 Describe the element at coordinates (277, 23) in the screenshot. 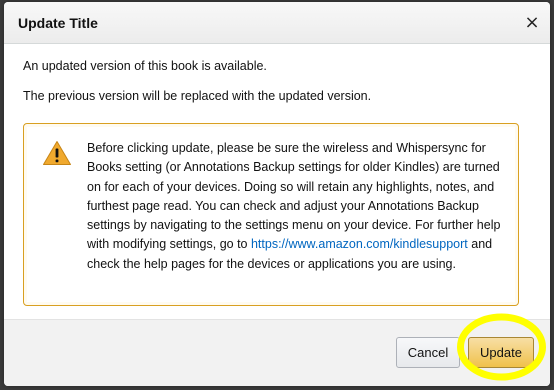

I see `dialog-header: Update Title ×` at that location.